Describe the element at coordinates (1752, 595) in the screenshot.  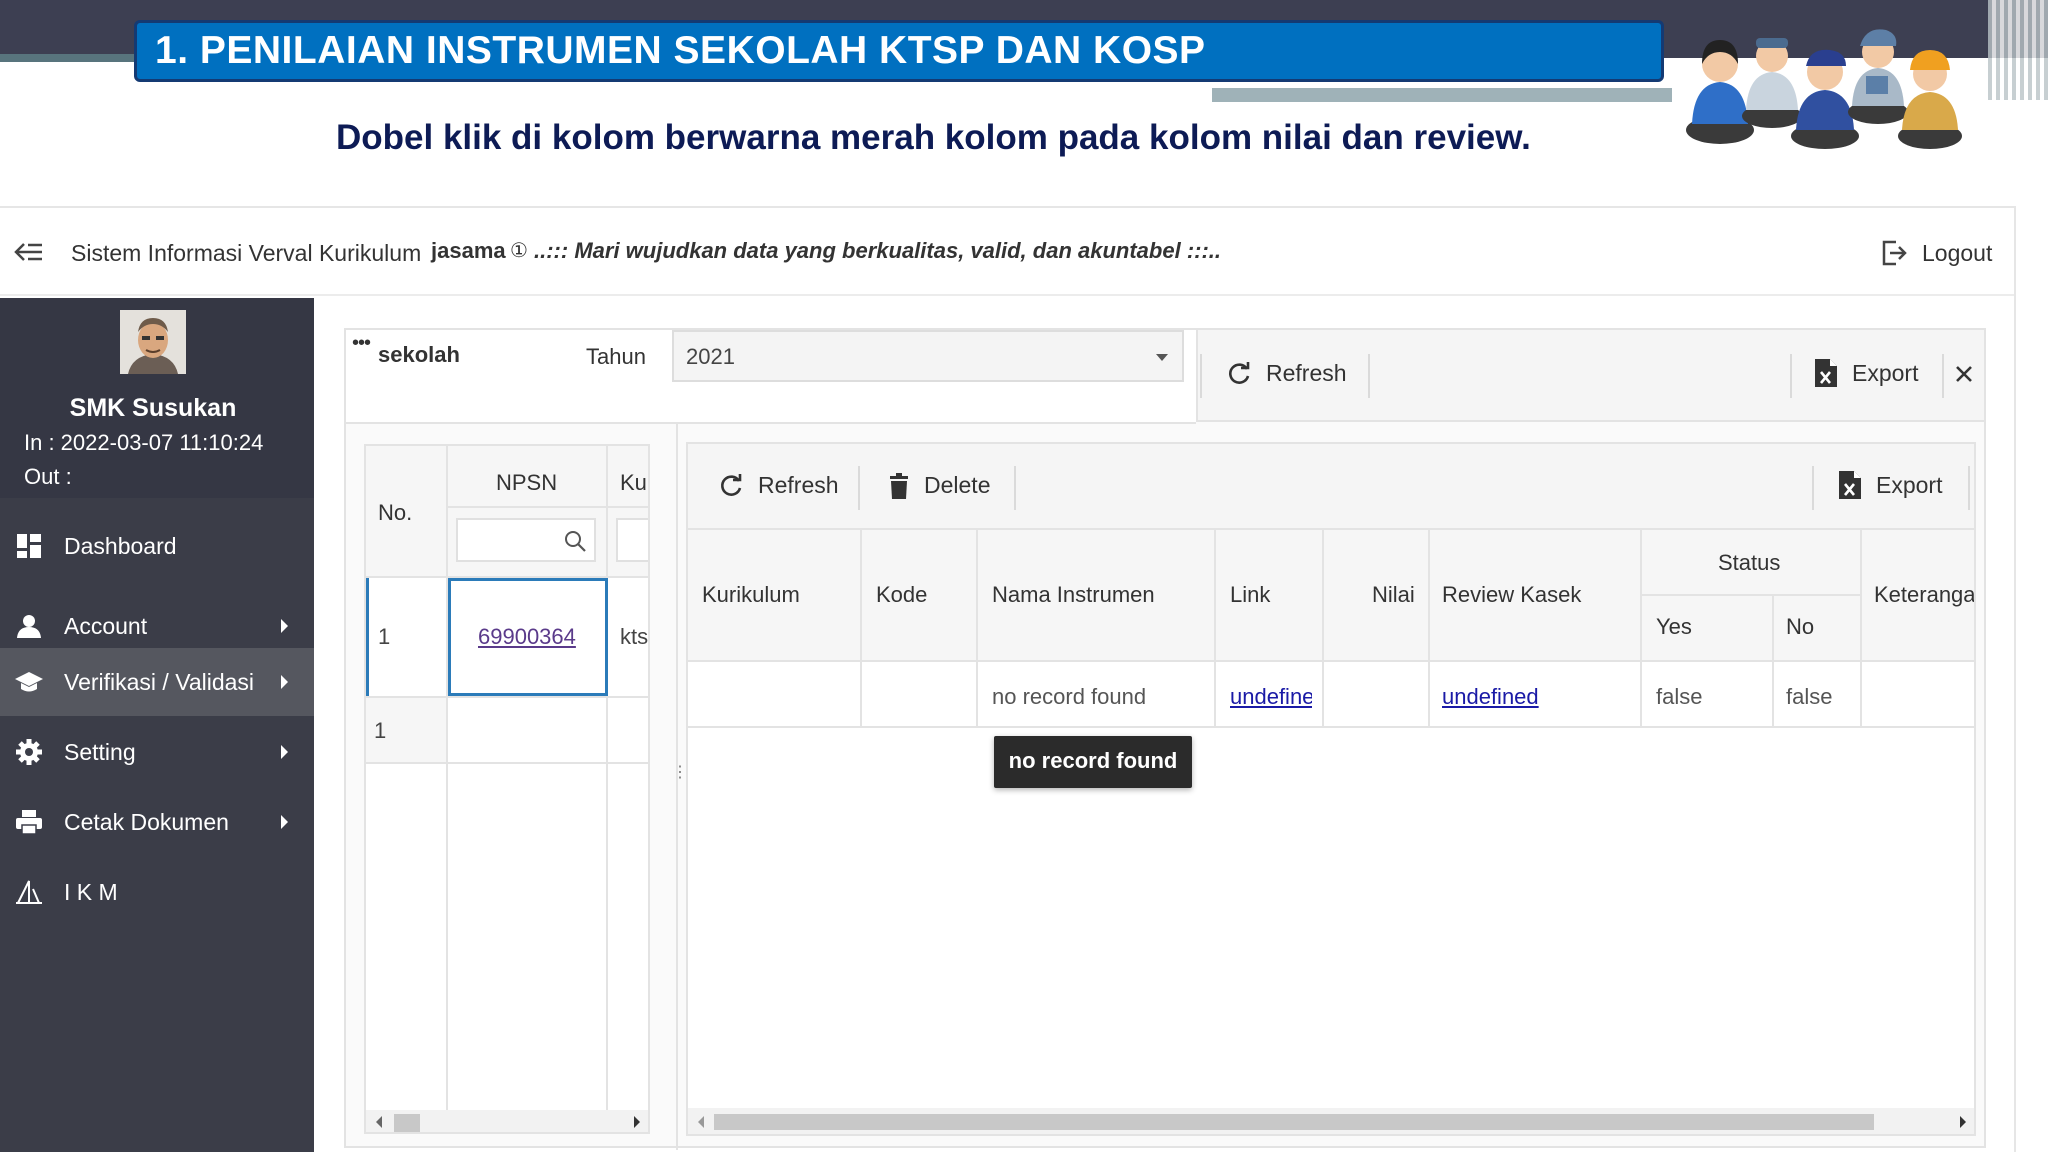
I see `header-divider` at that location.